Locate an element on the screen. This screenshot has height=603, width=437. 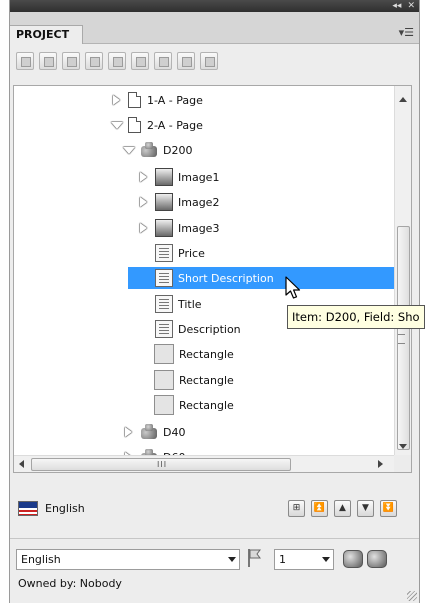
tree-item: D200 is located at coordinates (156, 150).